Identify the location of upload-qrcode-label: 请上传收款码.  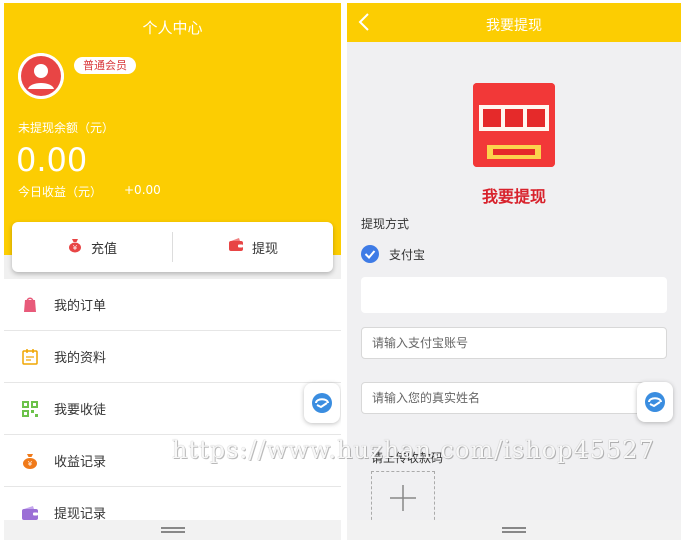
(407, 458).